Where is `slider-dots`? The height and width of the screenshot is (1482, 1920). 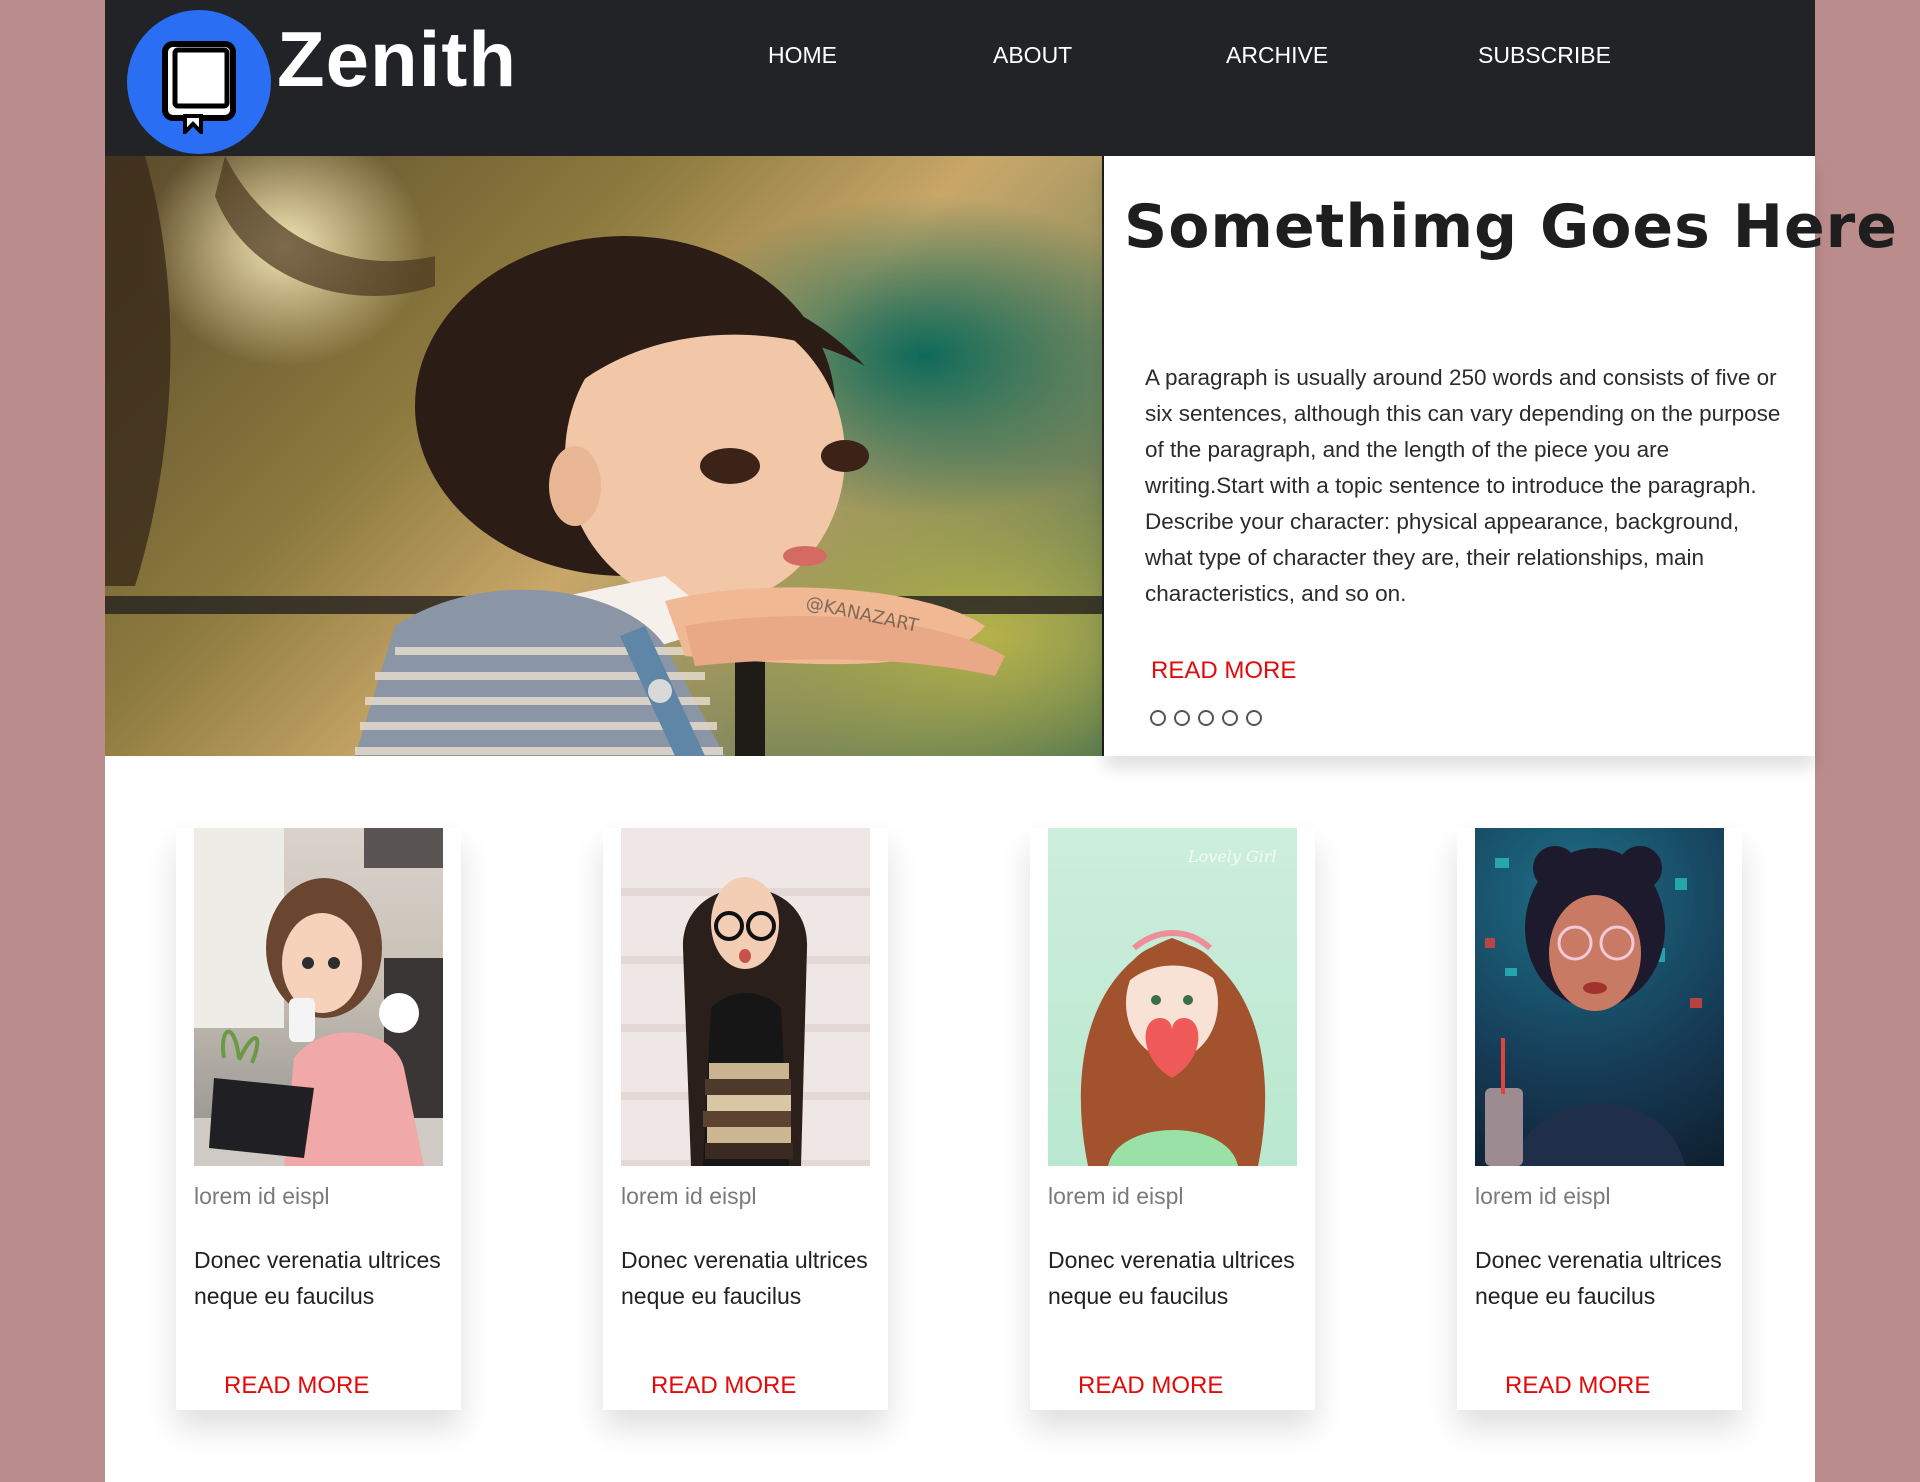 slider-dots is located at coordinates (1206, 718).